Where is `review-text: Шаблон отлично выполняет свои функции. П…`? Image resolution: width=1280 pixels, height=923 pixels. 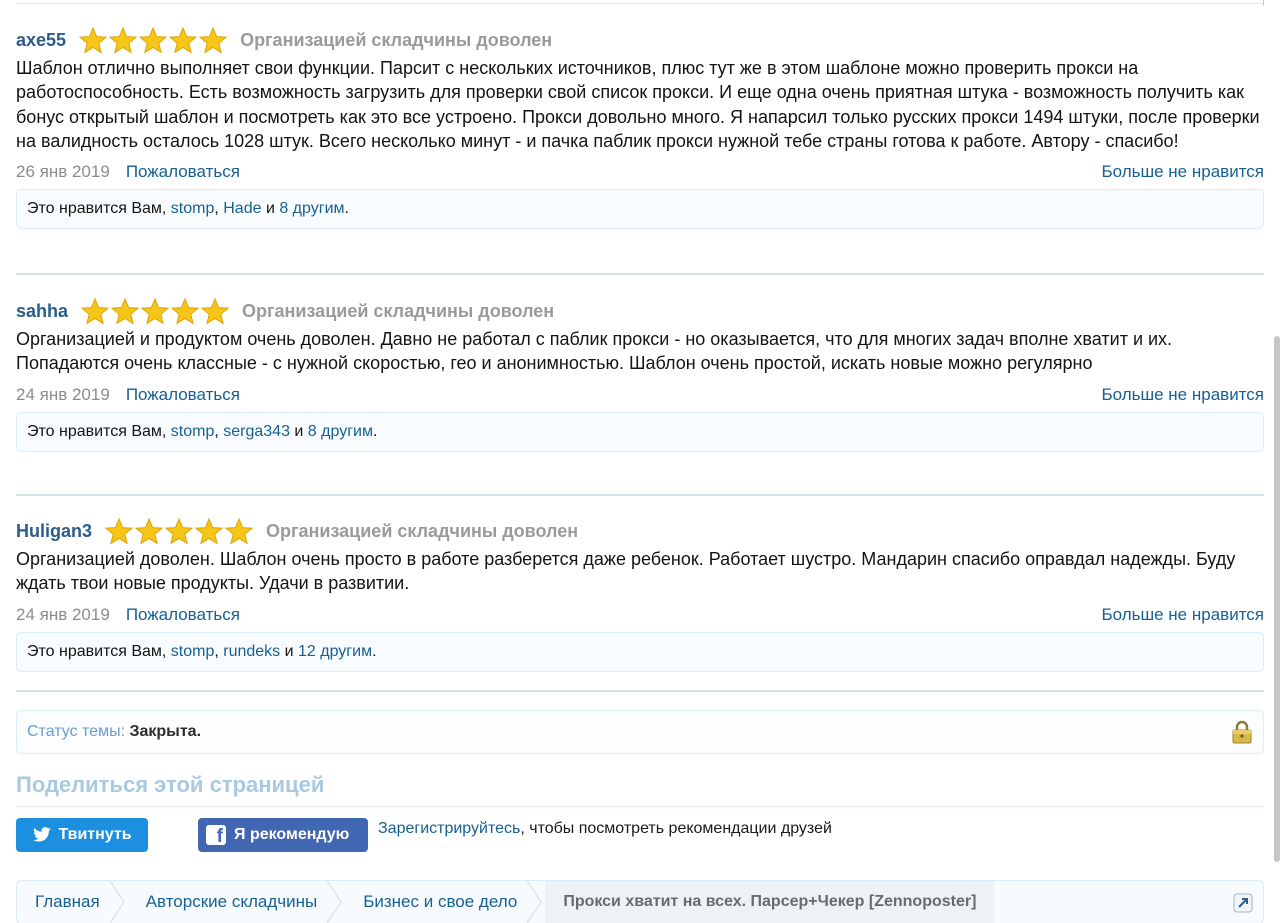
review-text: Шаблон отлично выполняет свои функции. П… is located at coordinates (638, 104).